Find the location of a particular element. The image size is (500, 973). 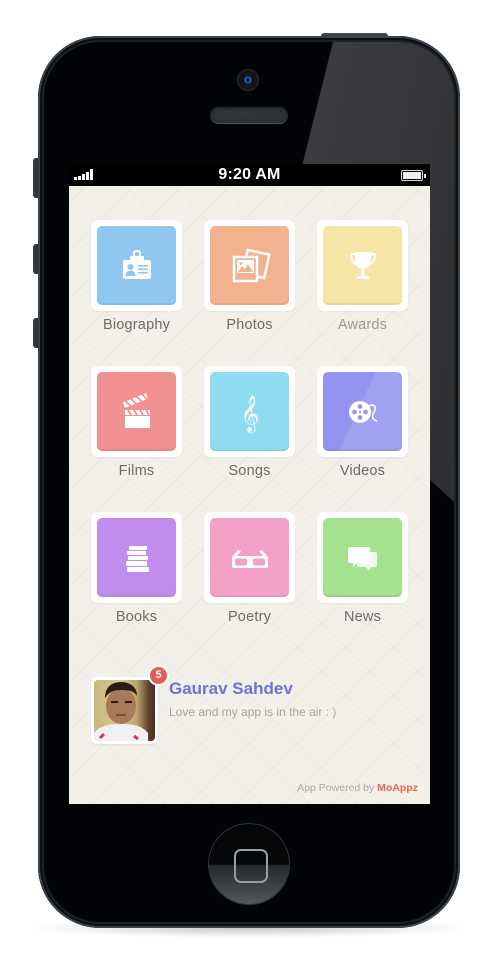

notification-badge: 5 is located at coordinates (158, 675).